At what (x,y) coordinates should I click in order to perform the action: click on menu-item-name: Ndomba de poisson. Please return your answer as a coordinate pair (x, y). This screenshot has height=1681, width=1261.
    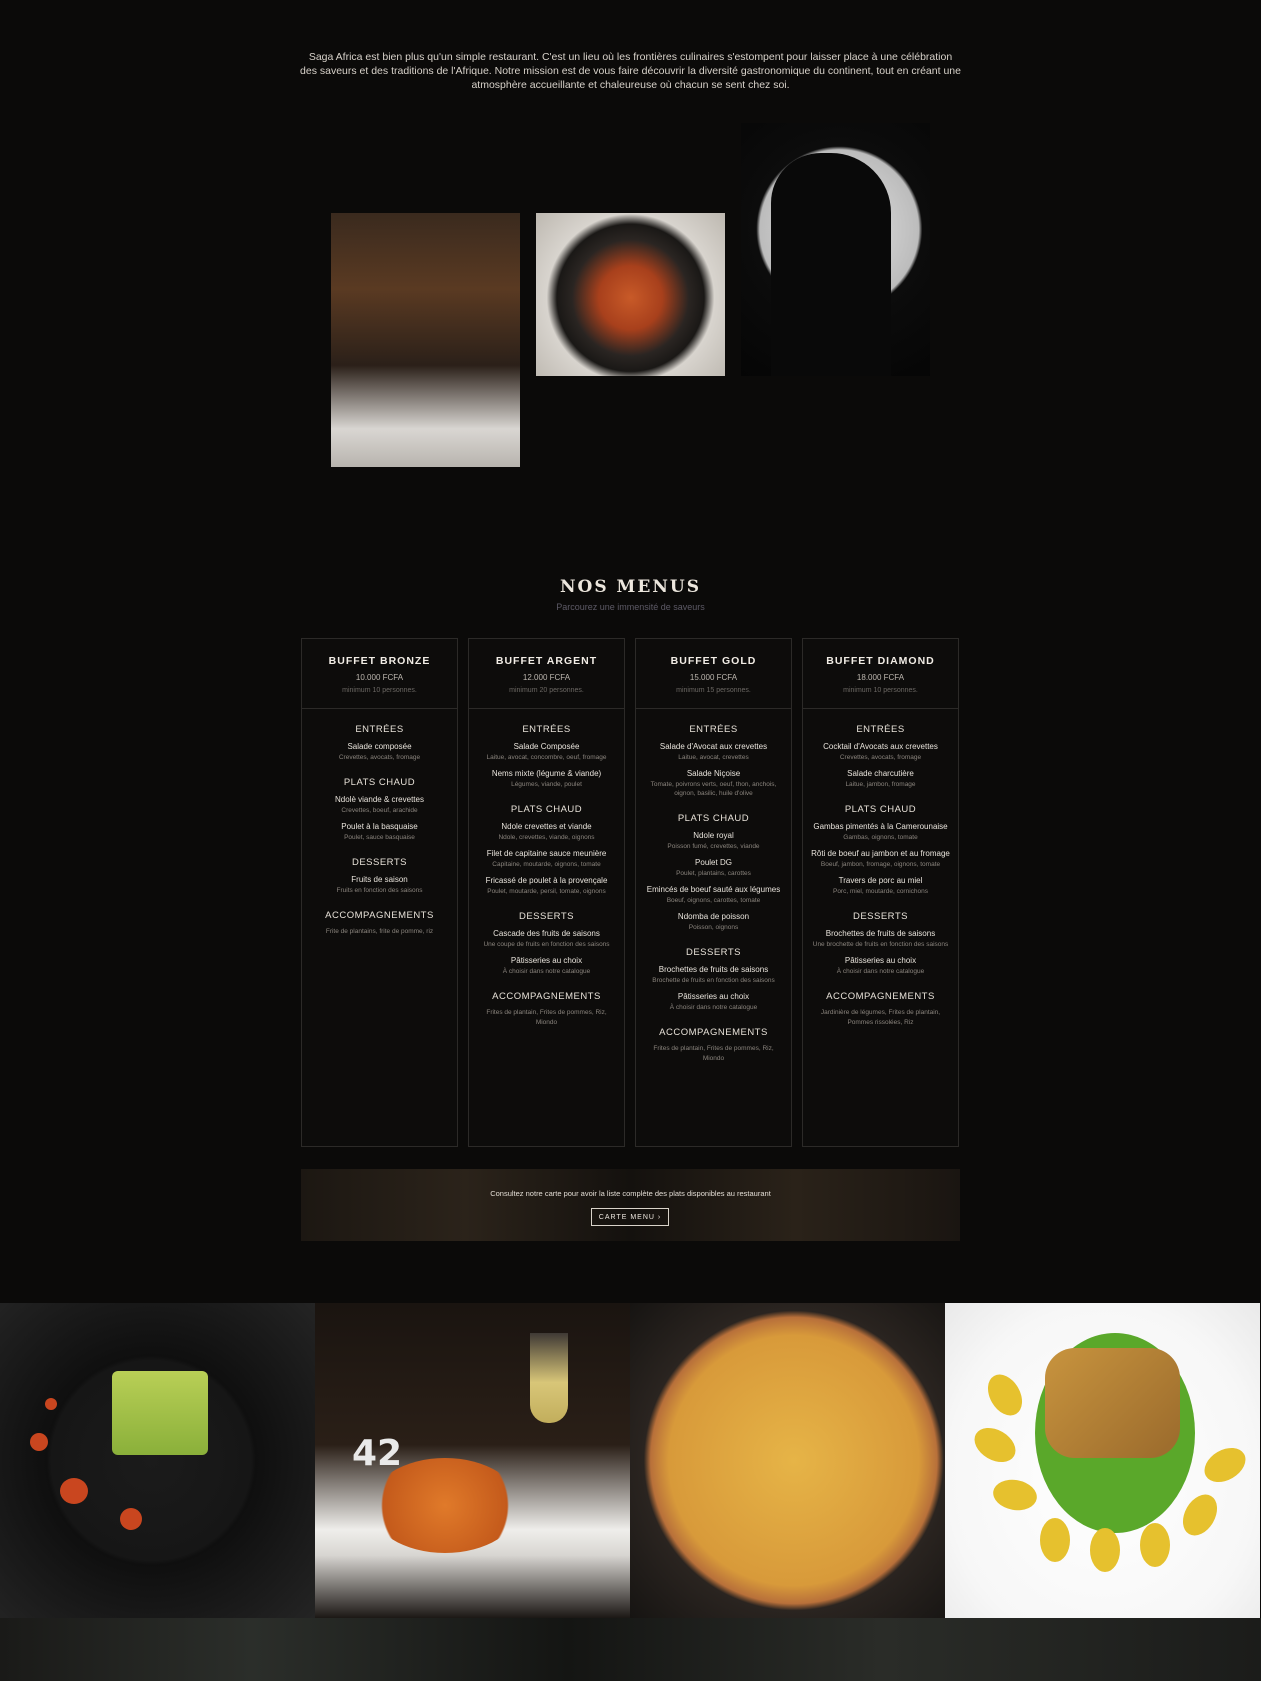
    Looking at the image, I should click on (713, 916).